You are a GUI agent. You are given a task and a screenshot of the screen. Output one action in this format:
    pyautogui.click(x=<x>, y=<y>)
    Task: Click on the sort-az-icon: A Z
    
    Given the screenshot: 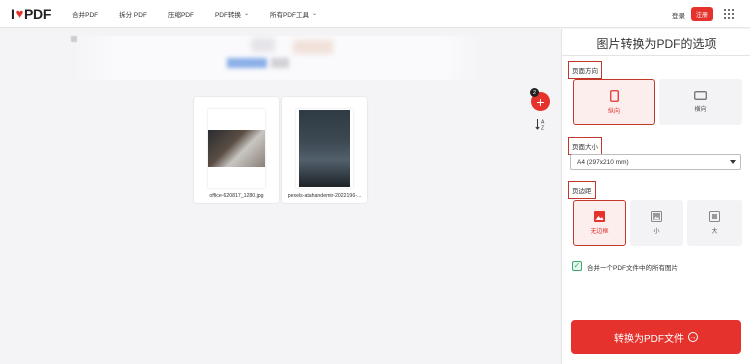 What is the action you would take?
    pyautogui.click(x=539, y=125)
    